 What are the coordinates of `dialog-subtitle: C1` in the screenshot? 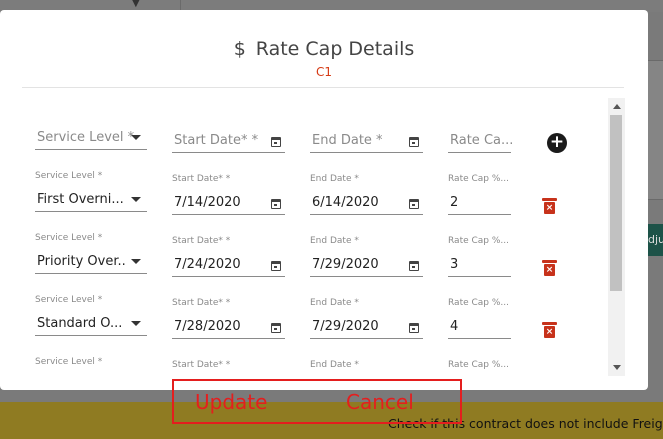 It's located at (323, 72).